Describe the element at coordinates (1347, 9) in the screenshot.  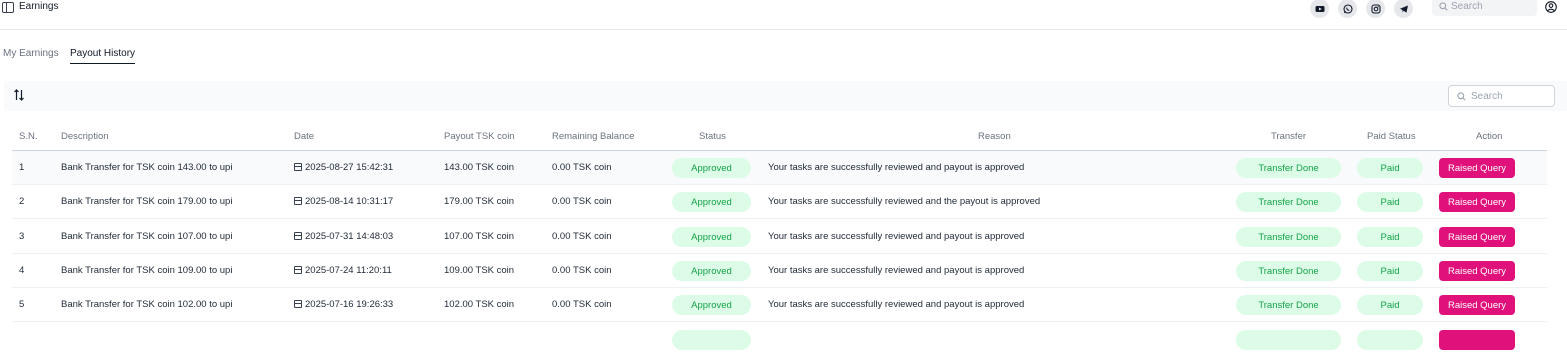
I see `whatsapp-icon` at that location.